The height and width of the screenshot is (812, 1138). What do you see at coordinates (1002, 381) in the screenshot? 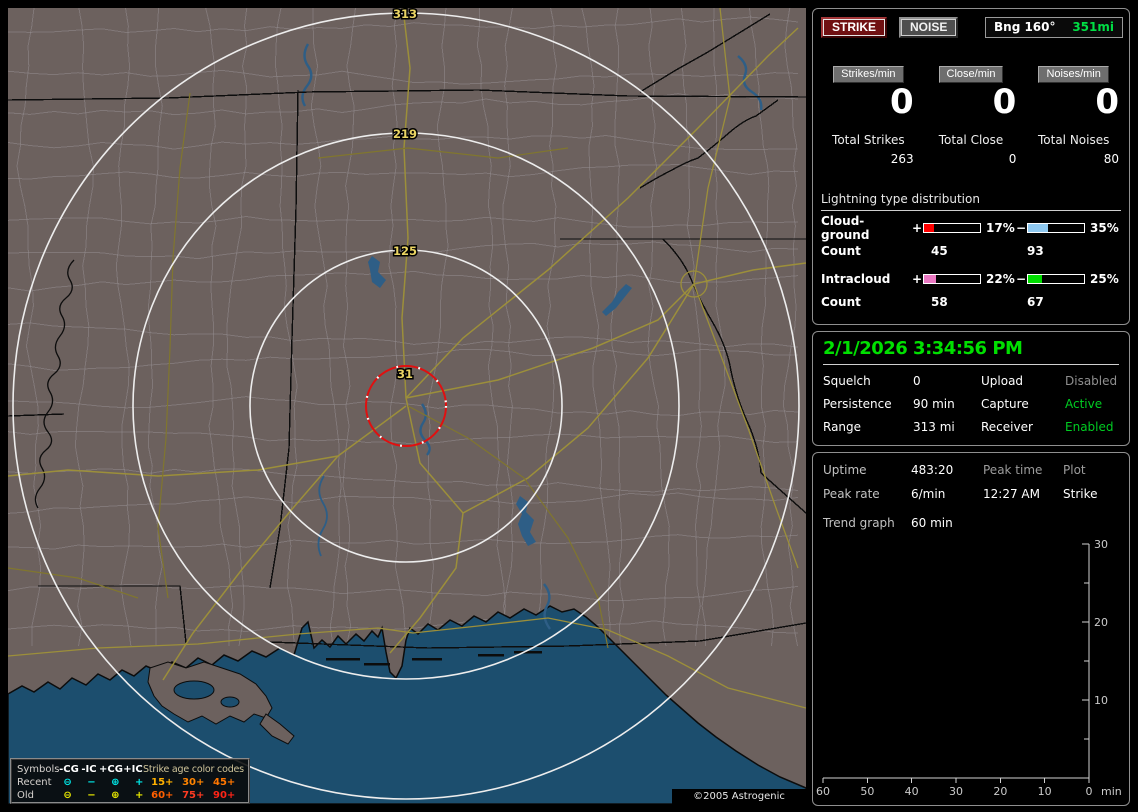
I see `upload-label: Upload` at bounding box center [1002, 381].